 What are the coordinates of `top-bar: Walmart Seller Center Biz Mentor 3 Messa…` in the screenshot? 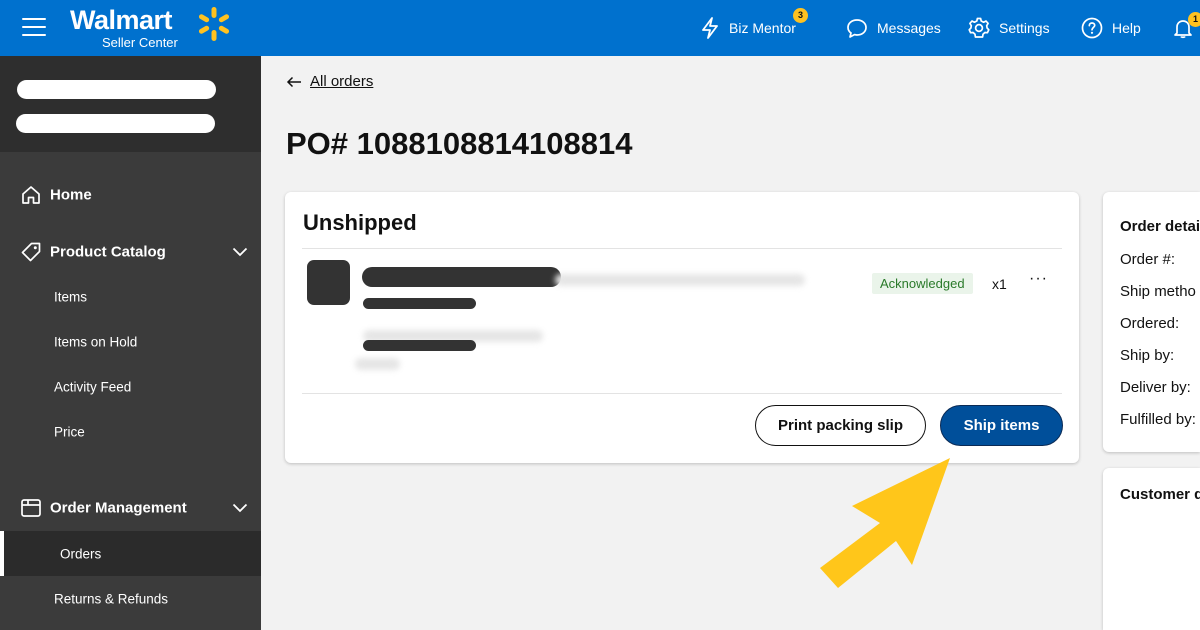 It's located at (600, 28).